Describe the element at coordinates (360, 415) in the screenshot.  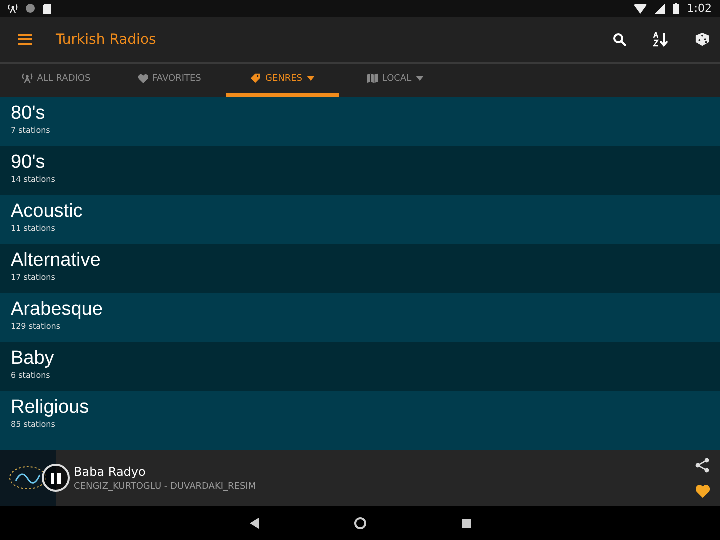
I see `genre-list-item: Religious 85 stations` at that location.